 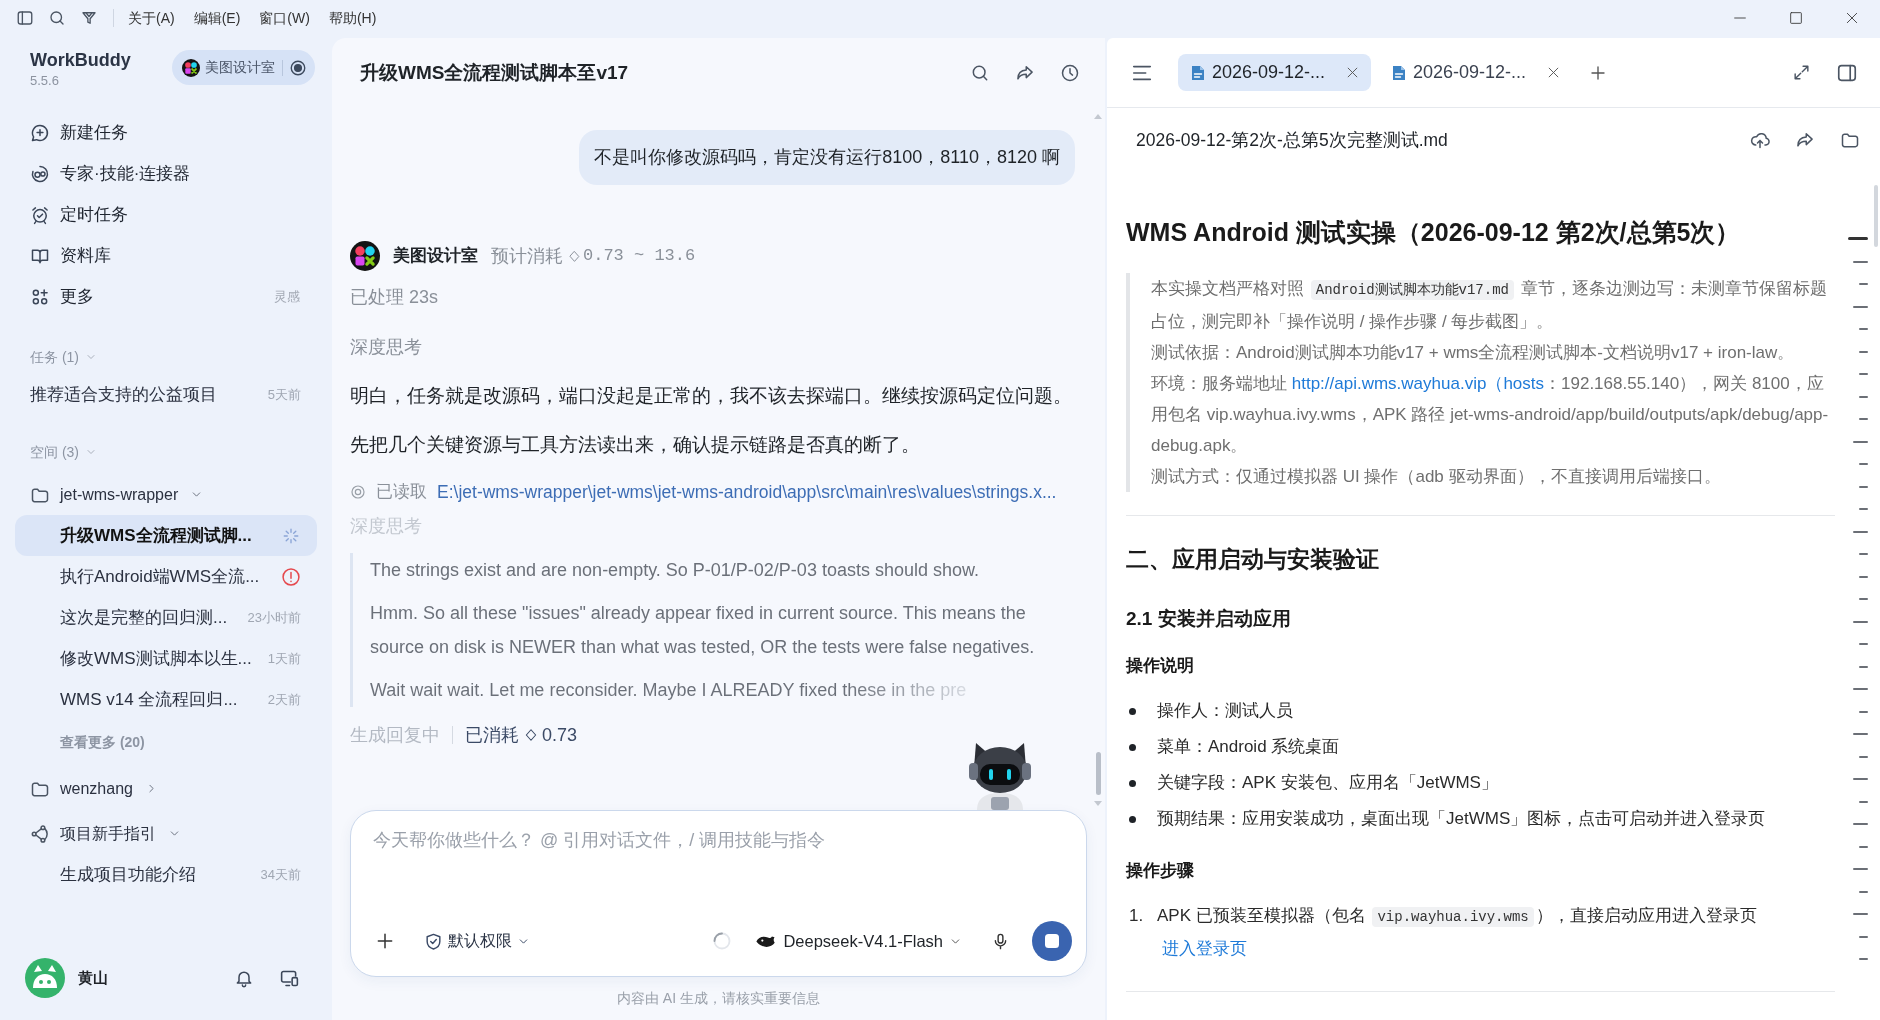 What do you see at coordinates (94, 788) in the screenshot?
I see `folder-item: wenzhang` at bounding box center [94, 788].